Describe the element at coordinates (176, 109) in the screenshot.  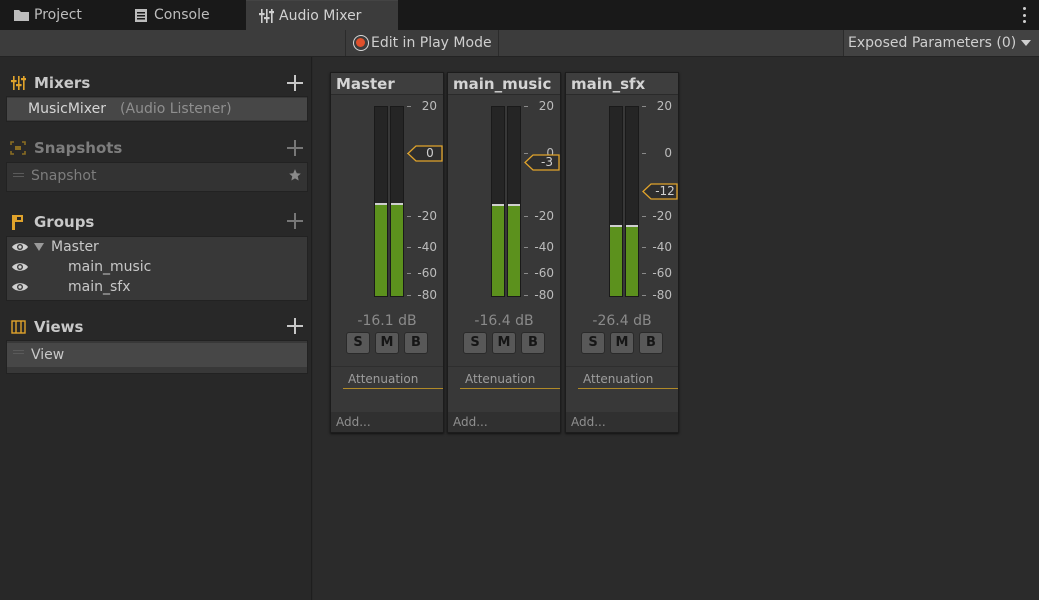
I see `mixer-item-note: (Audio Listener)` at that location.